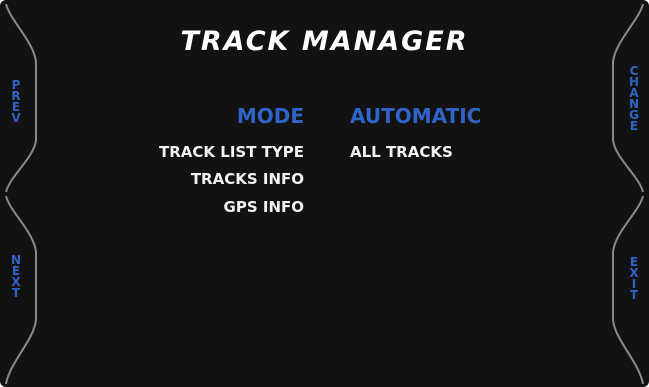 The height and width of the screenshot is (387, 649). Describe the element at coordinates (16, 293) in the screenshot. I see `next-letter: T` at that location.